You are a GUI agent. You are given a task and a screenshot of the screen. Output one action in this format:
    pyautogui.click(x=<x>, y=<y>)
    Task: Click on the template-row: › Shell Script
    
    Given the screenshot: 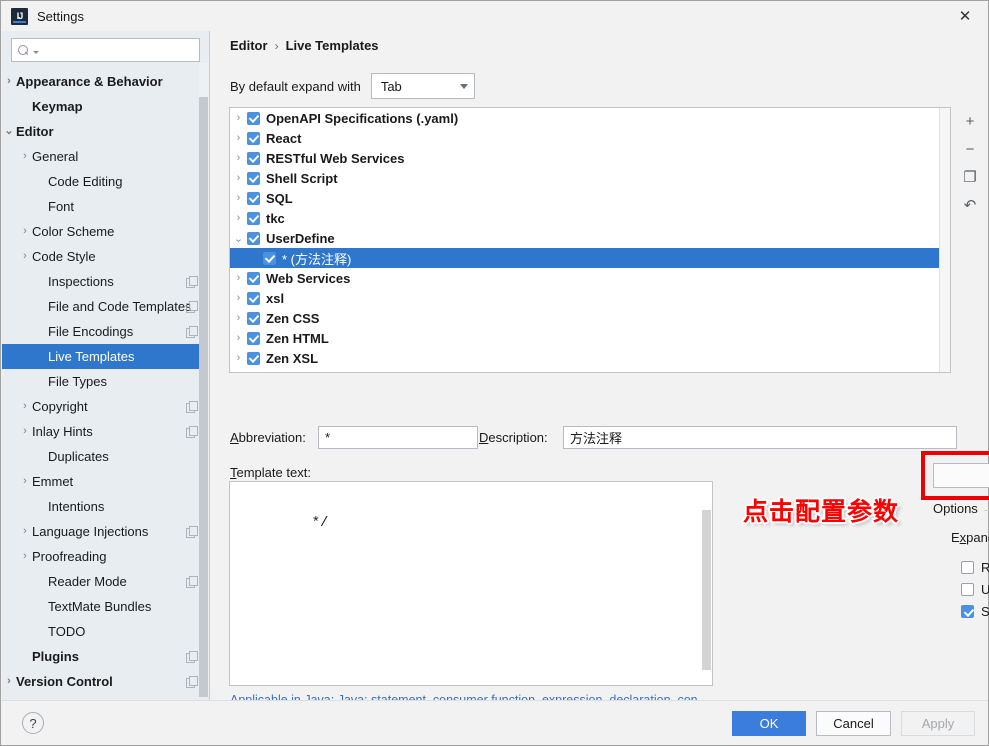 What is the action you would take?
    pyautogui.click(x=590, y=178)
    